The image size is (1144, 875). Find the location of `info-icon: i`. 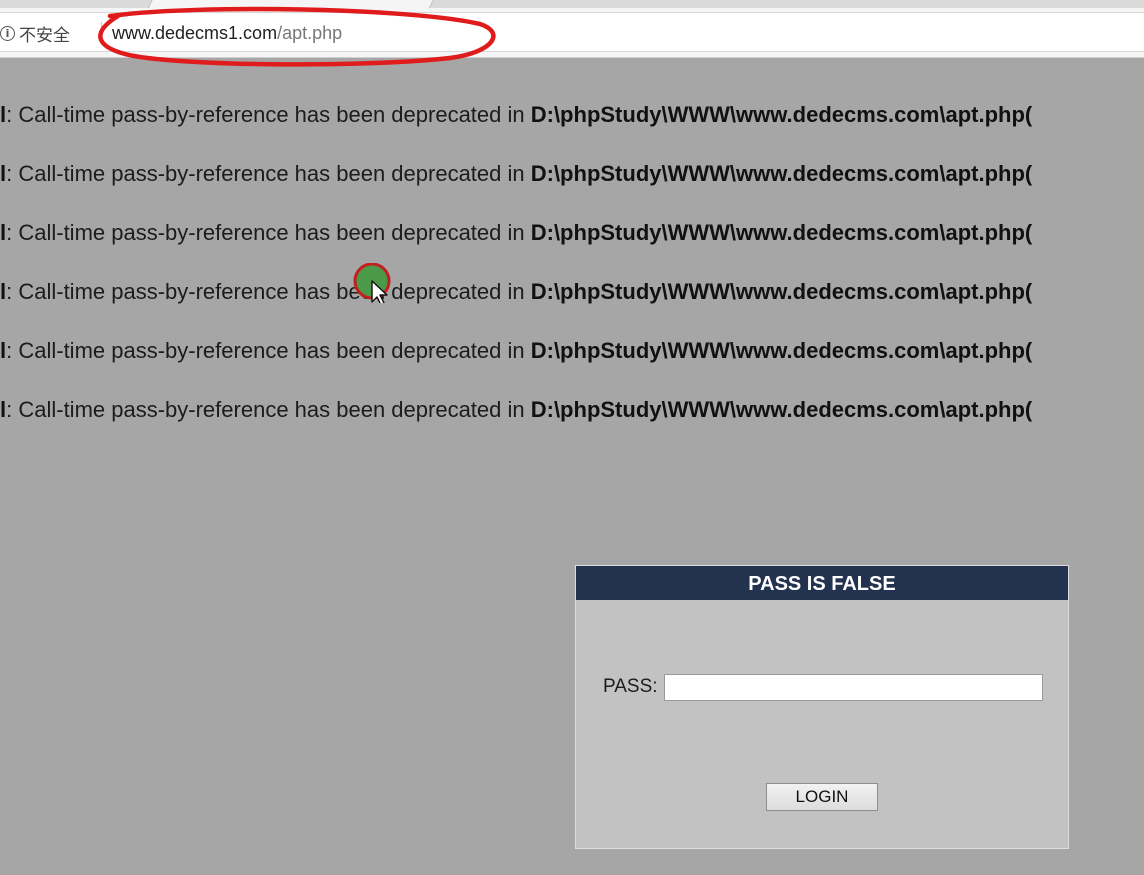

info-icon: i is located at coordinates (7, 33).